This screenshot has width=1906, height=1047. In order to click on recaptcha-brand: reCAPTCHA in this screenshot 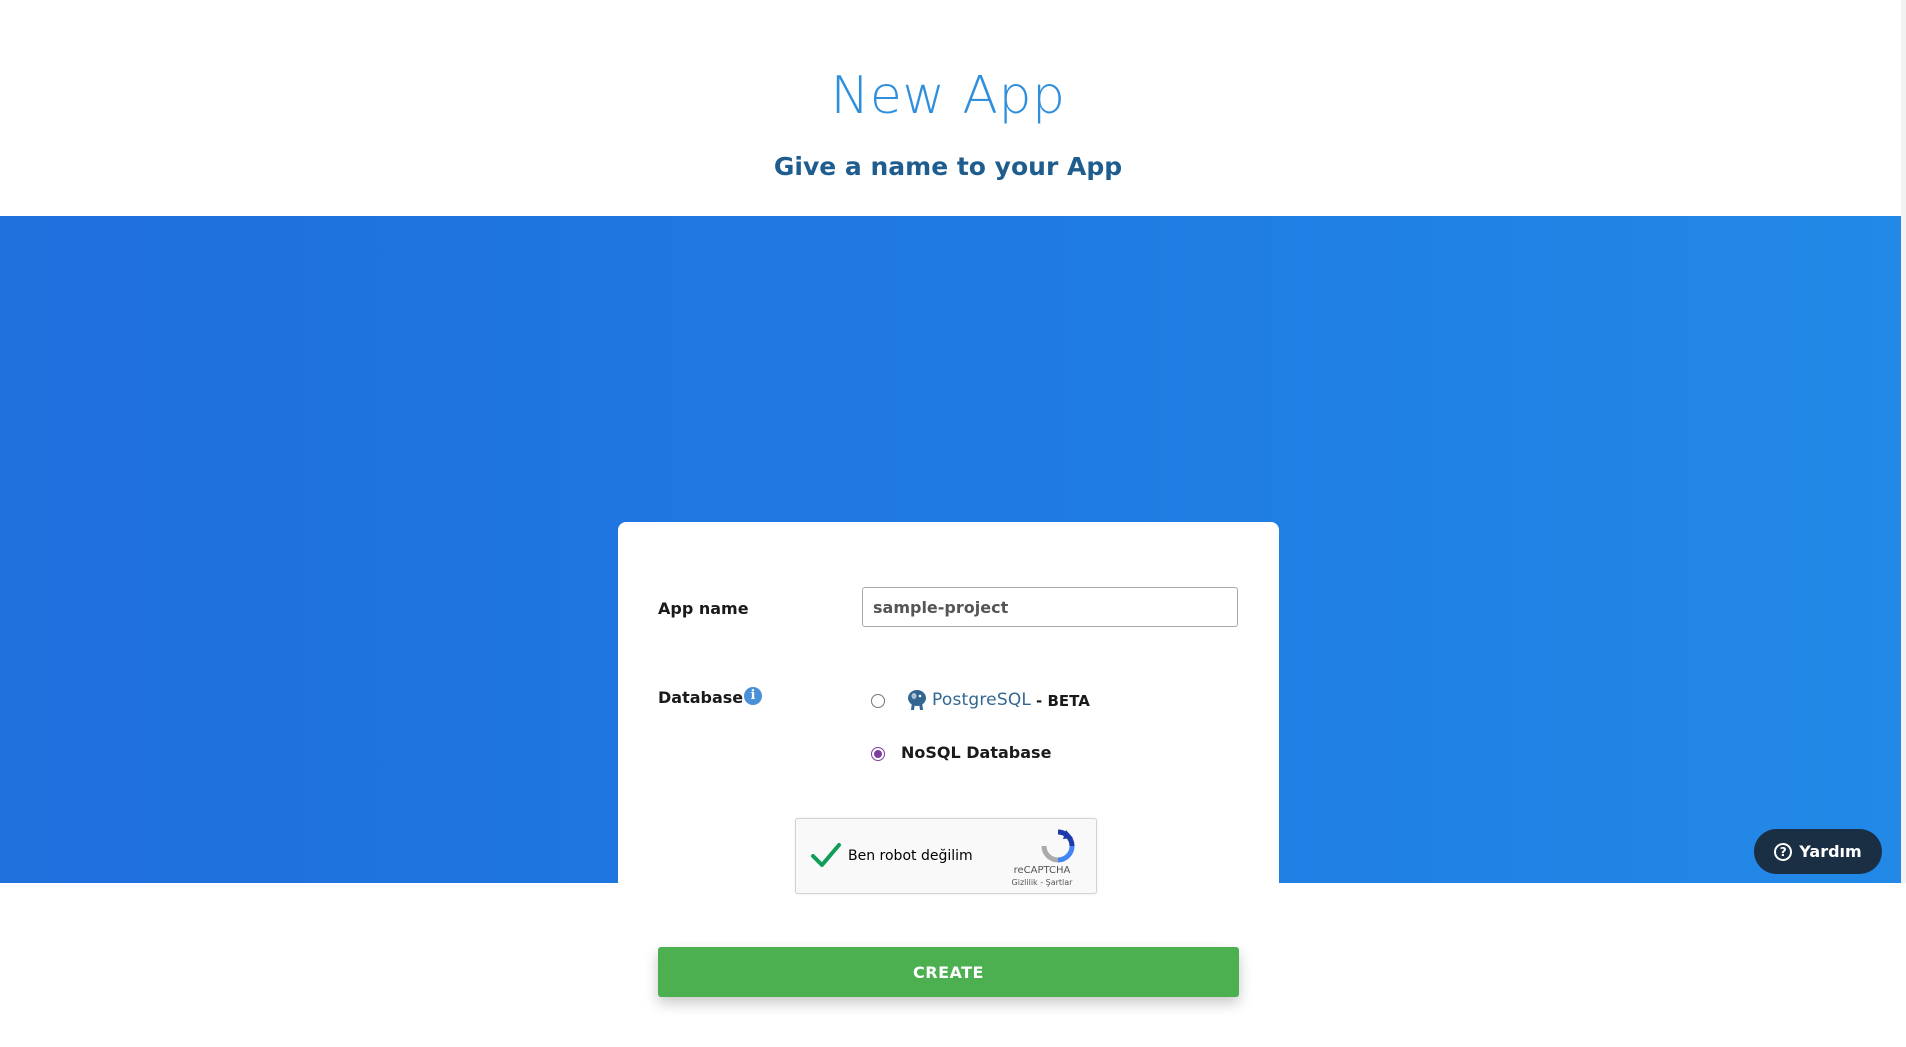, I will do `click(1042, 870)`.